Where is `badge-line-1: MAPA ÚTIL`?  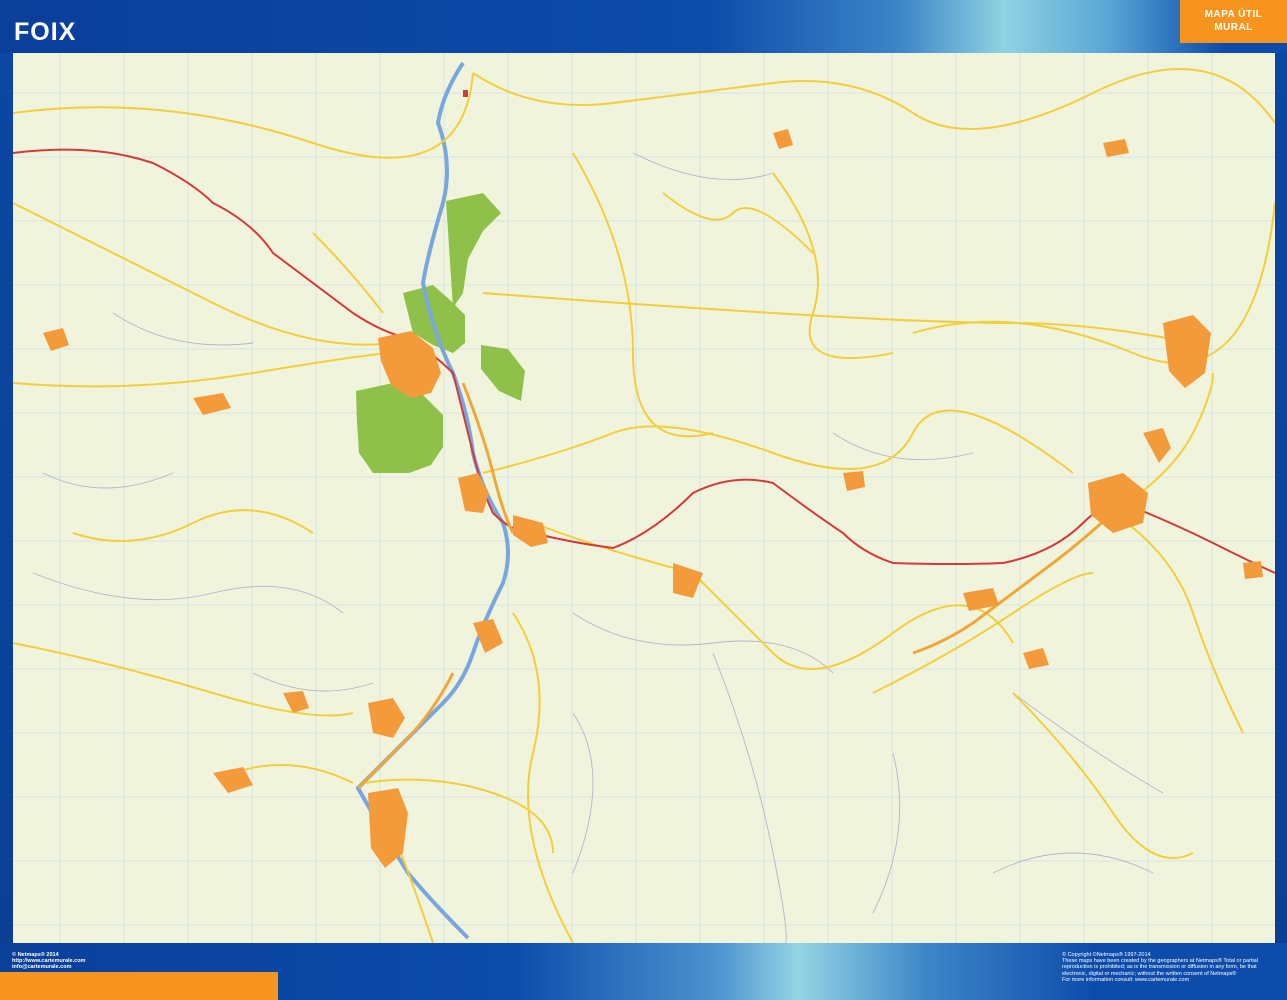
badge-line-1: MAPA ÚTIL is located at coordinates (1233, 14).